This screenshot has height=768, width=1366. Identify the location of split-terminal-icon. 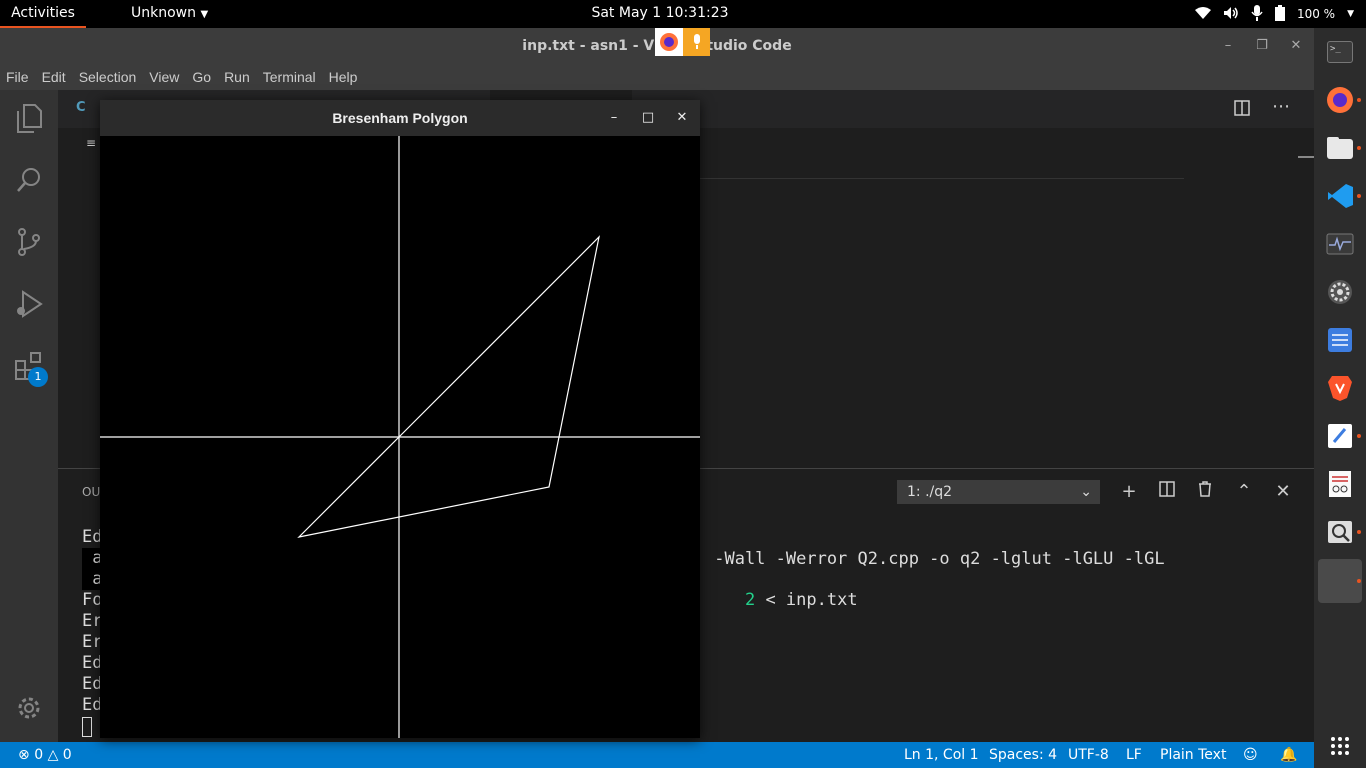
(1167, 492).